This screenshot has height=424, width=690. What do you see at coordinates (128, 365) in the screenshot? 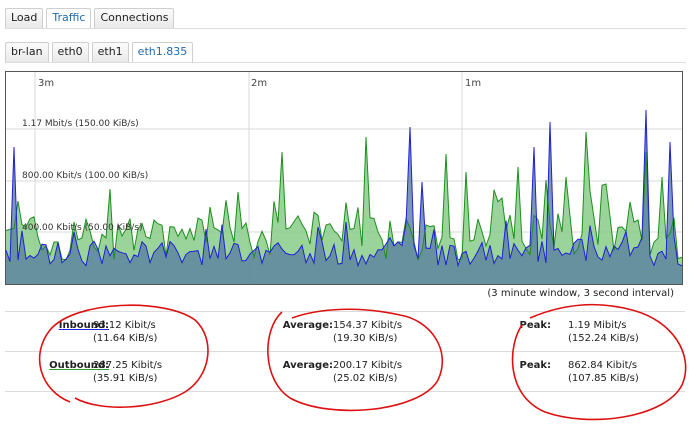
I see `outbound-kbit: 287.25 Kibit/s` at bounding box center [128, 365].